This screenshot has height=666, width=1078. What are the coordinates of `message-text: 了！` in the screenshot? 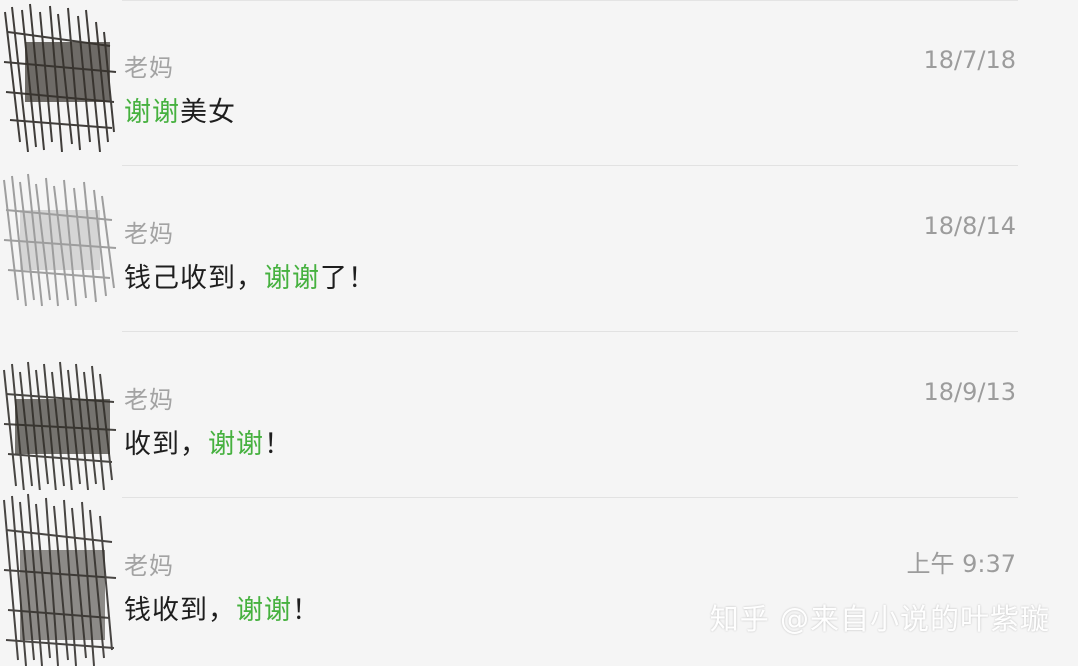 It's located at (348, 278).